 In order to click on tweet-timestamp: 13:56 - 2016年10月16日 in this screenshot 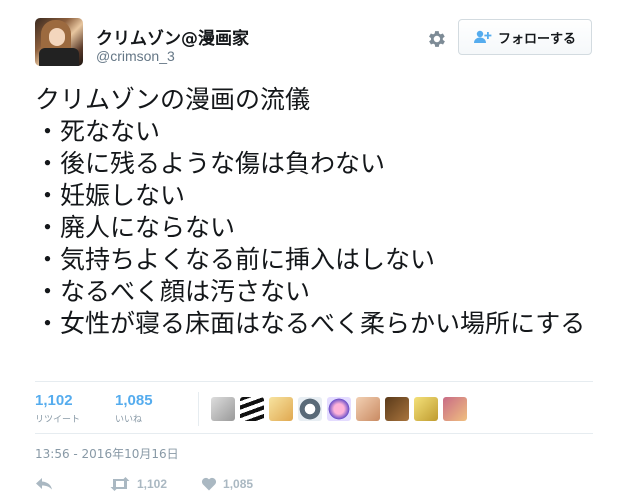, I will do `click(107, 453)`.